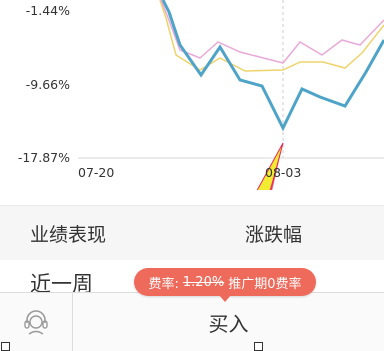 The height and width of the screenshot is (351, 384). Describe the element at coordinates (203, 282) in the screenshot. I see `promo-old-rate: 1.20%` at that location.